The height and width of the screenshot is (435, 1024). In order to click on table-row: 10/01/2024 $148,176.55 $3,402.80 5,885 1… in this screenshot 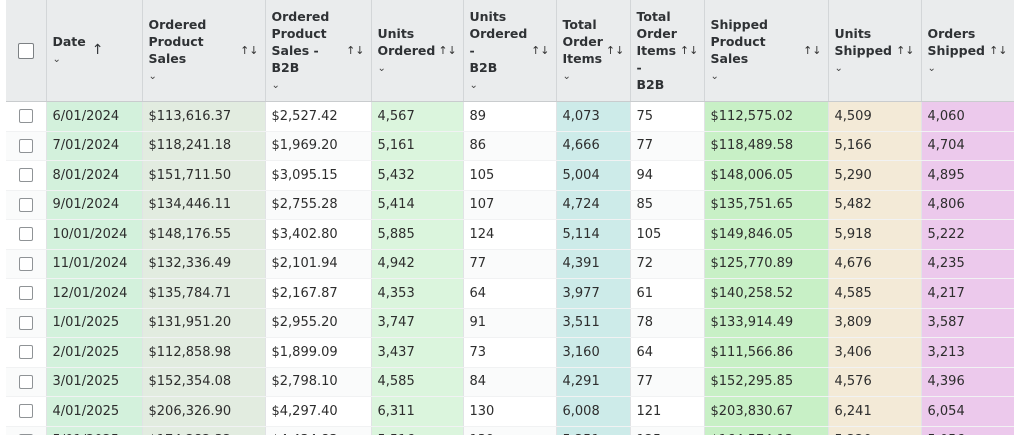, I will do `click(510, 234)`.